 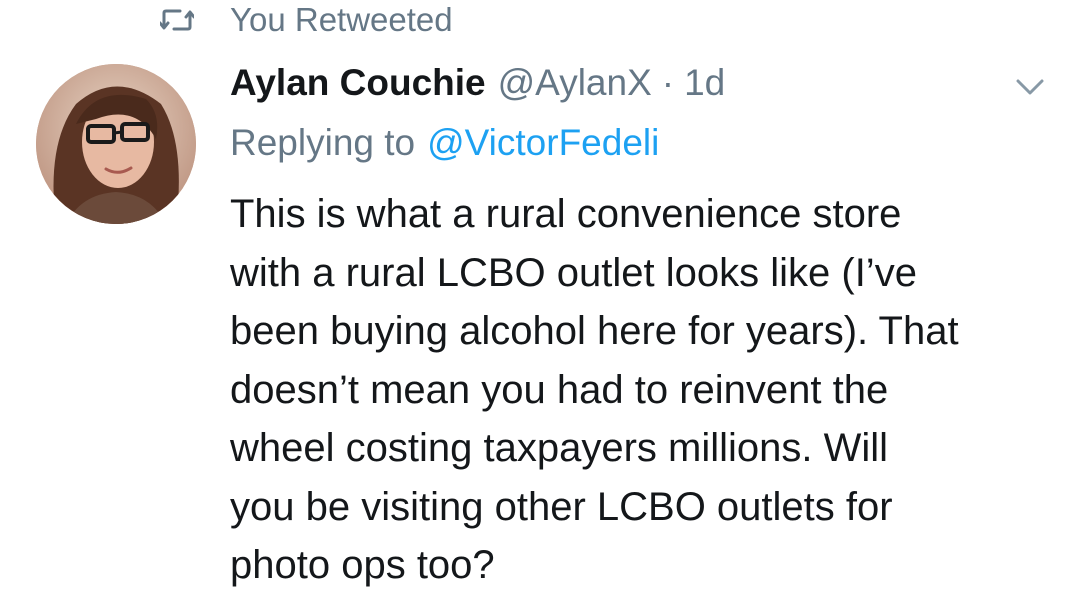 I want to click on display-name: Aylan Couchie, so click(x=358, y=83).